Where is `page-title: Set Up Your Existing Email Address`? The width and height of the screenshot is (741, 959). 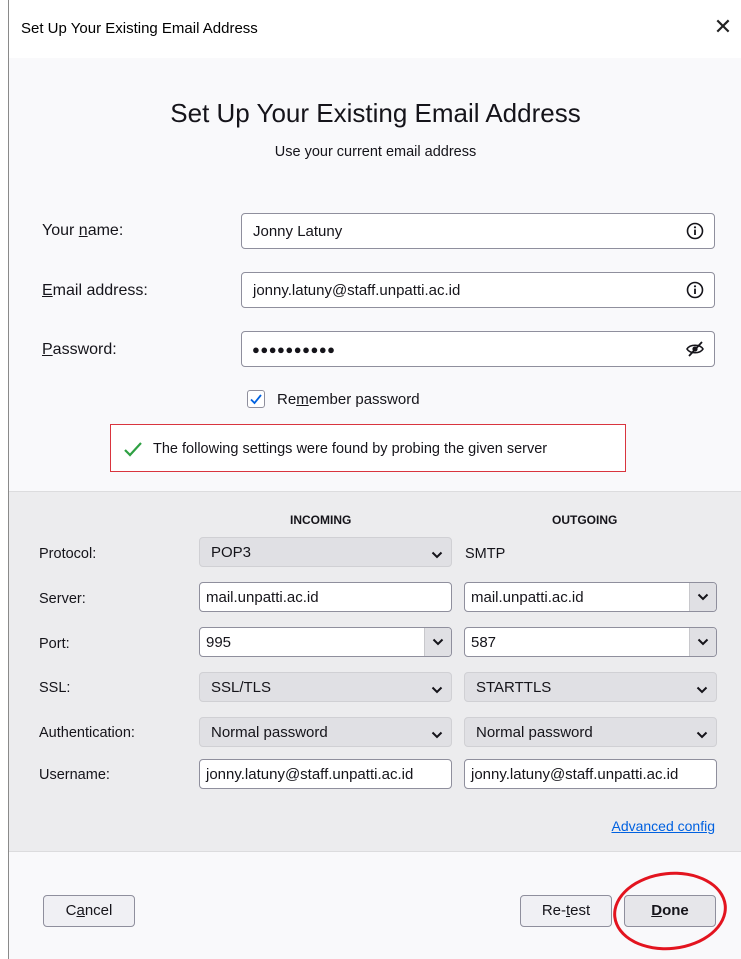
page-title: Set Up Your Existing Email Address is located at coordinates (375, 113).